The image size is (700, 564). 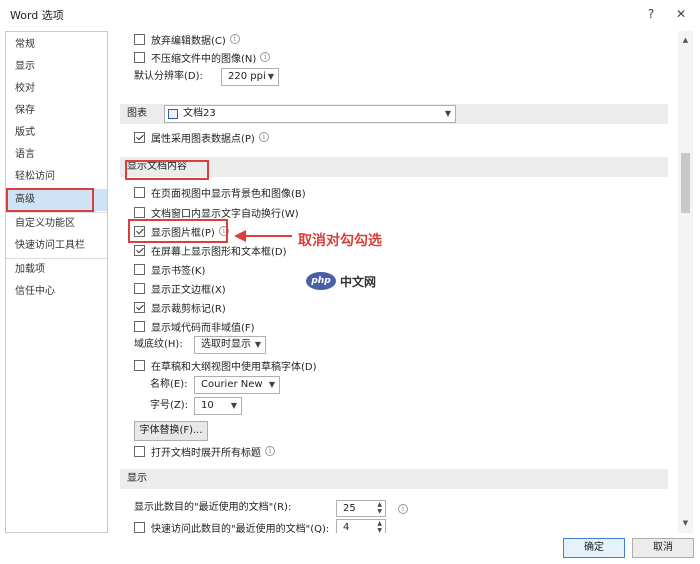 I want to click on select-value: 10, so click(x=207, y=405).